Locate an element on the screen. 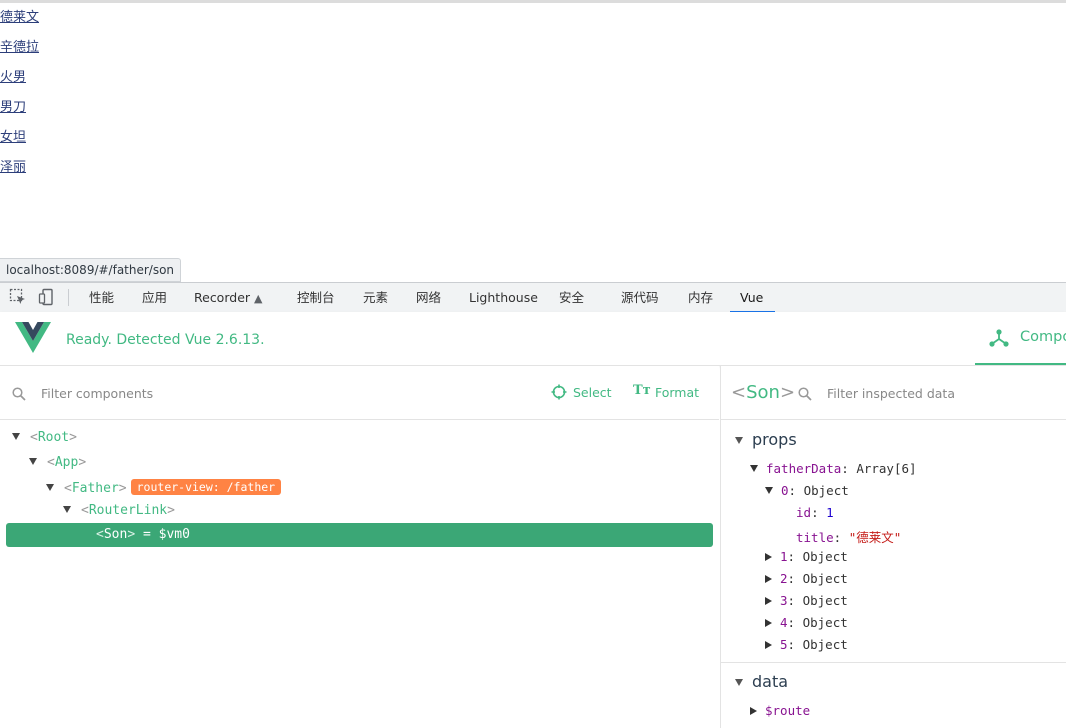  tab-vue: Vue is located at coordinates (752, 298).